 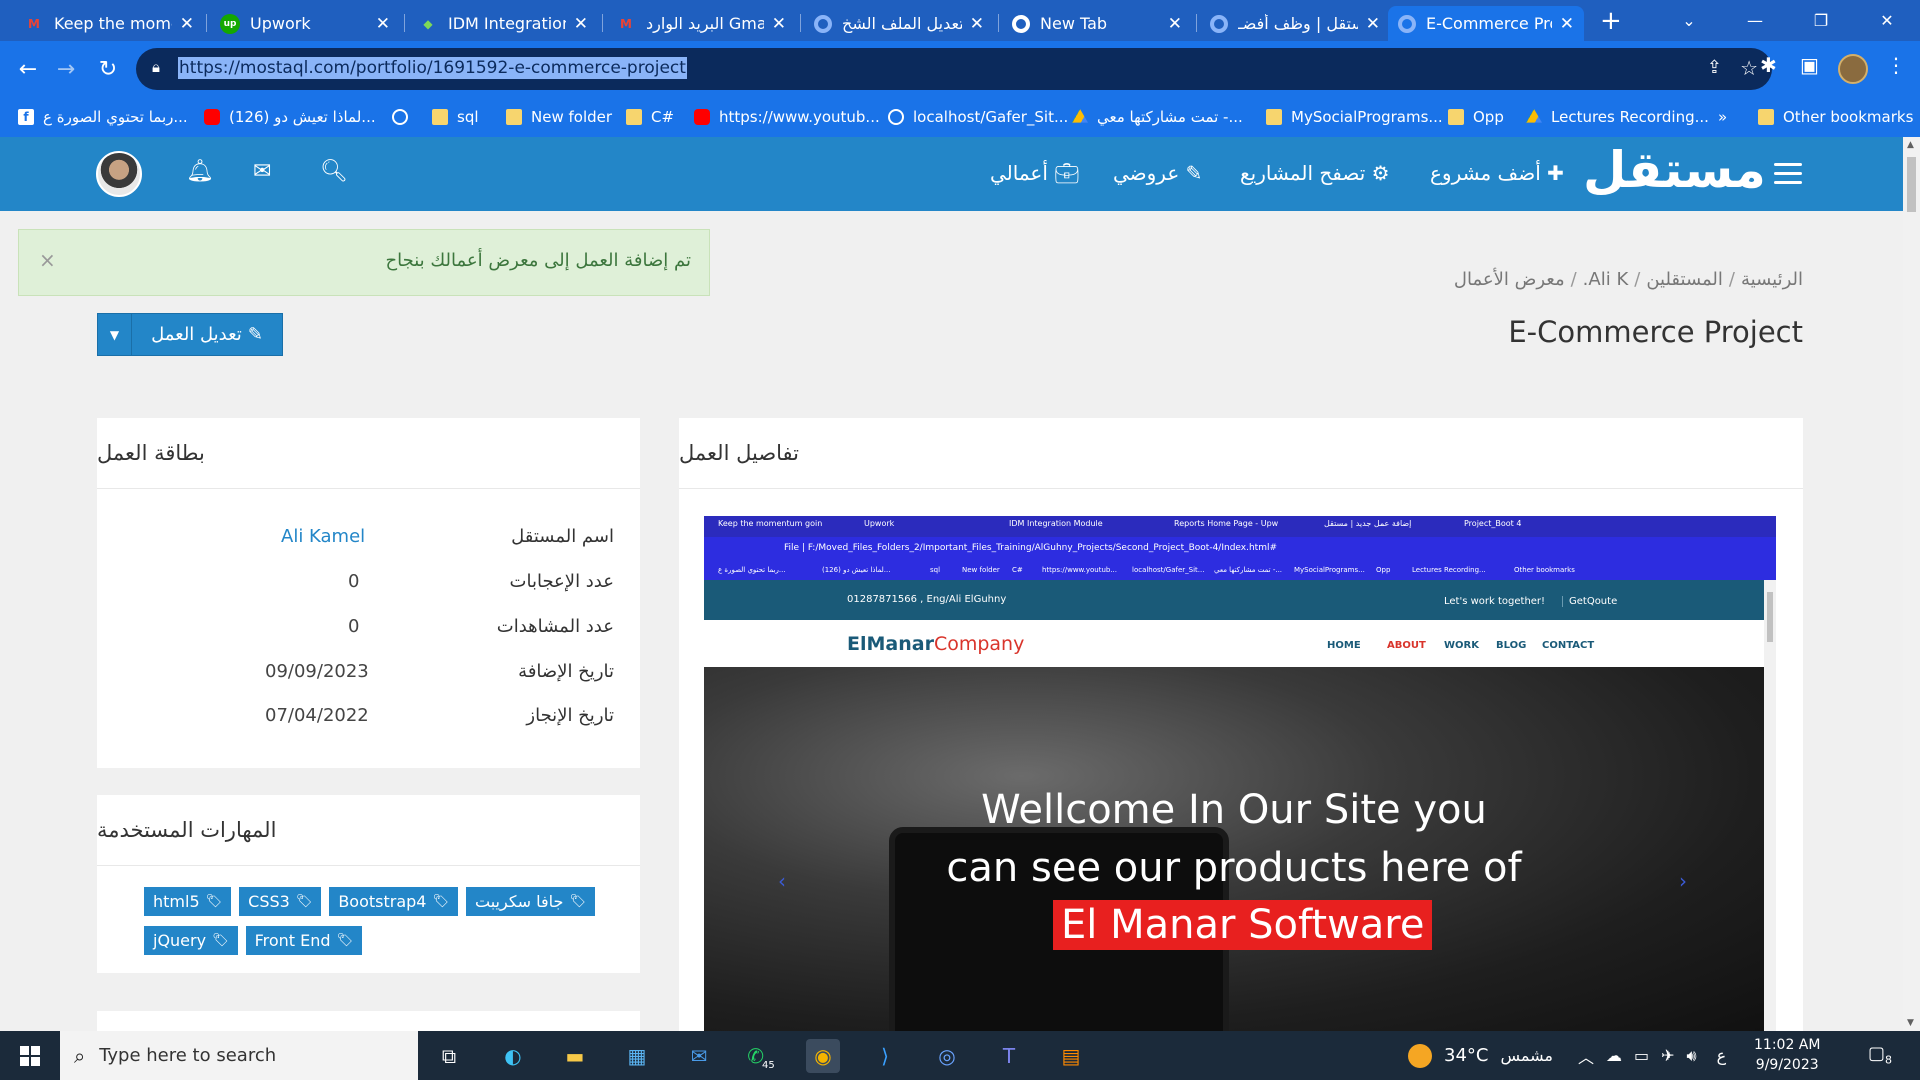 I want to click on bookmark-item: Other bookmarks, so click(x=1835, y=117).